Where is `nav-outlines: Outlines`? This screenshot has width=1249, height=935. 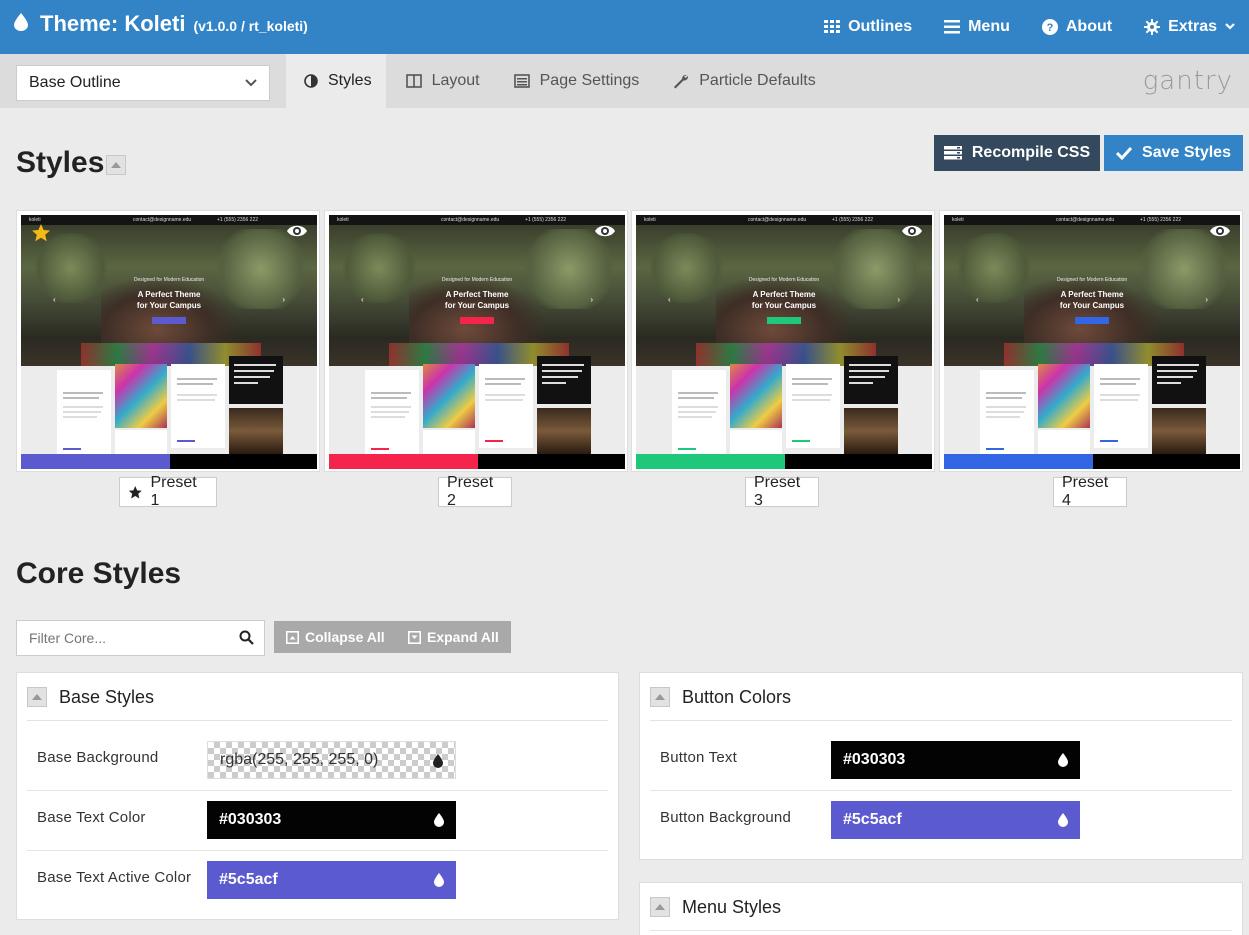
nav-outlines: Outlines is located at coordinates (868, 27).